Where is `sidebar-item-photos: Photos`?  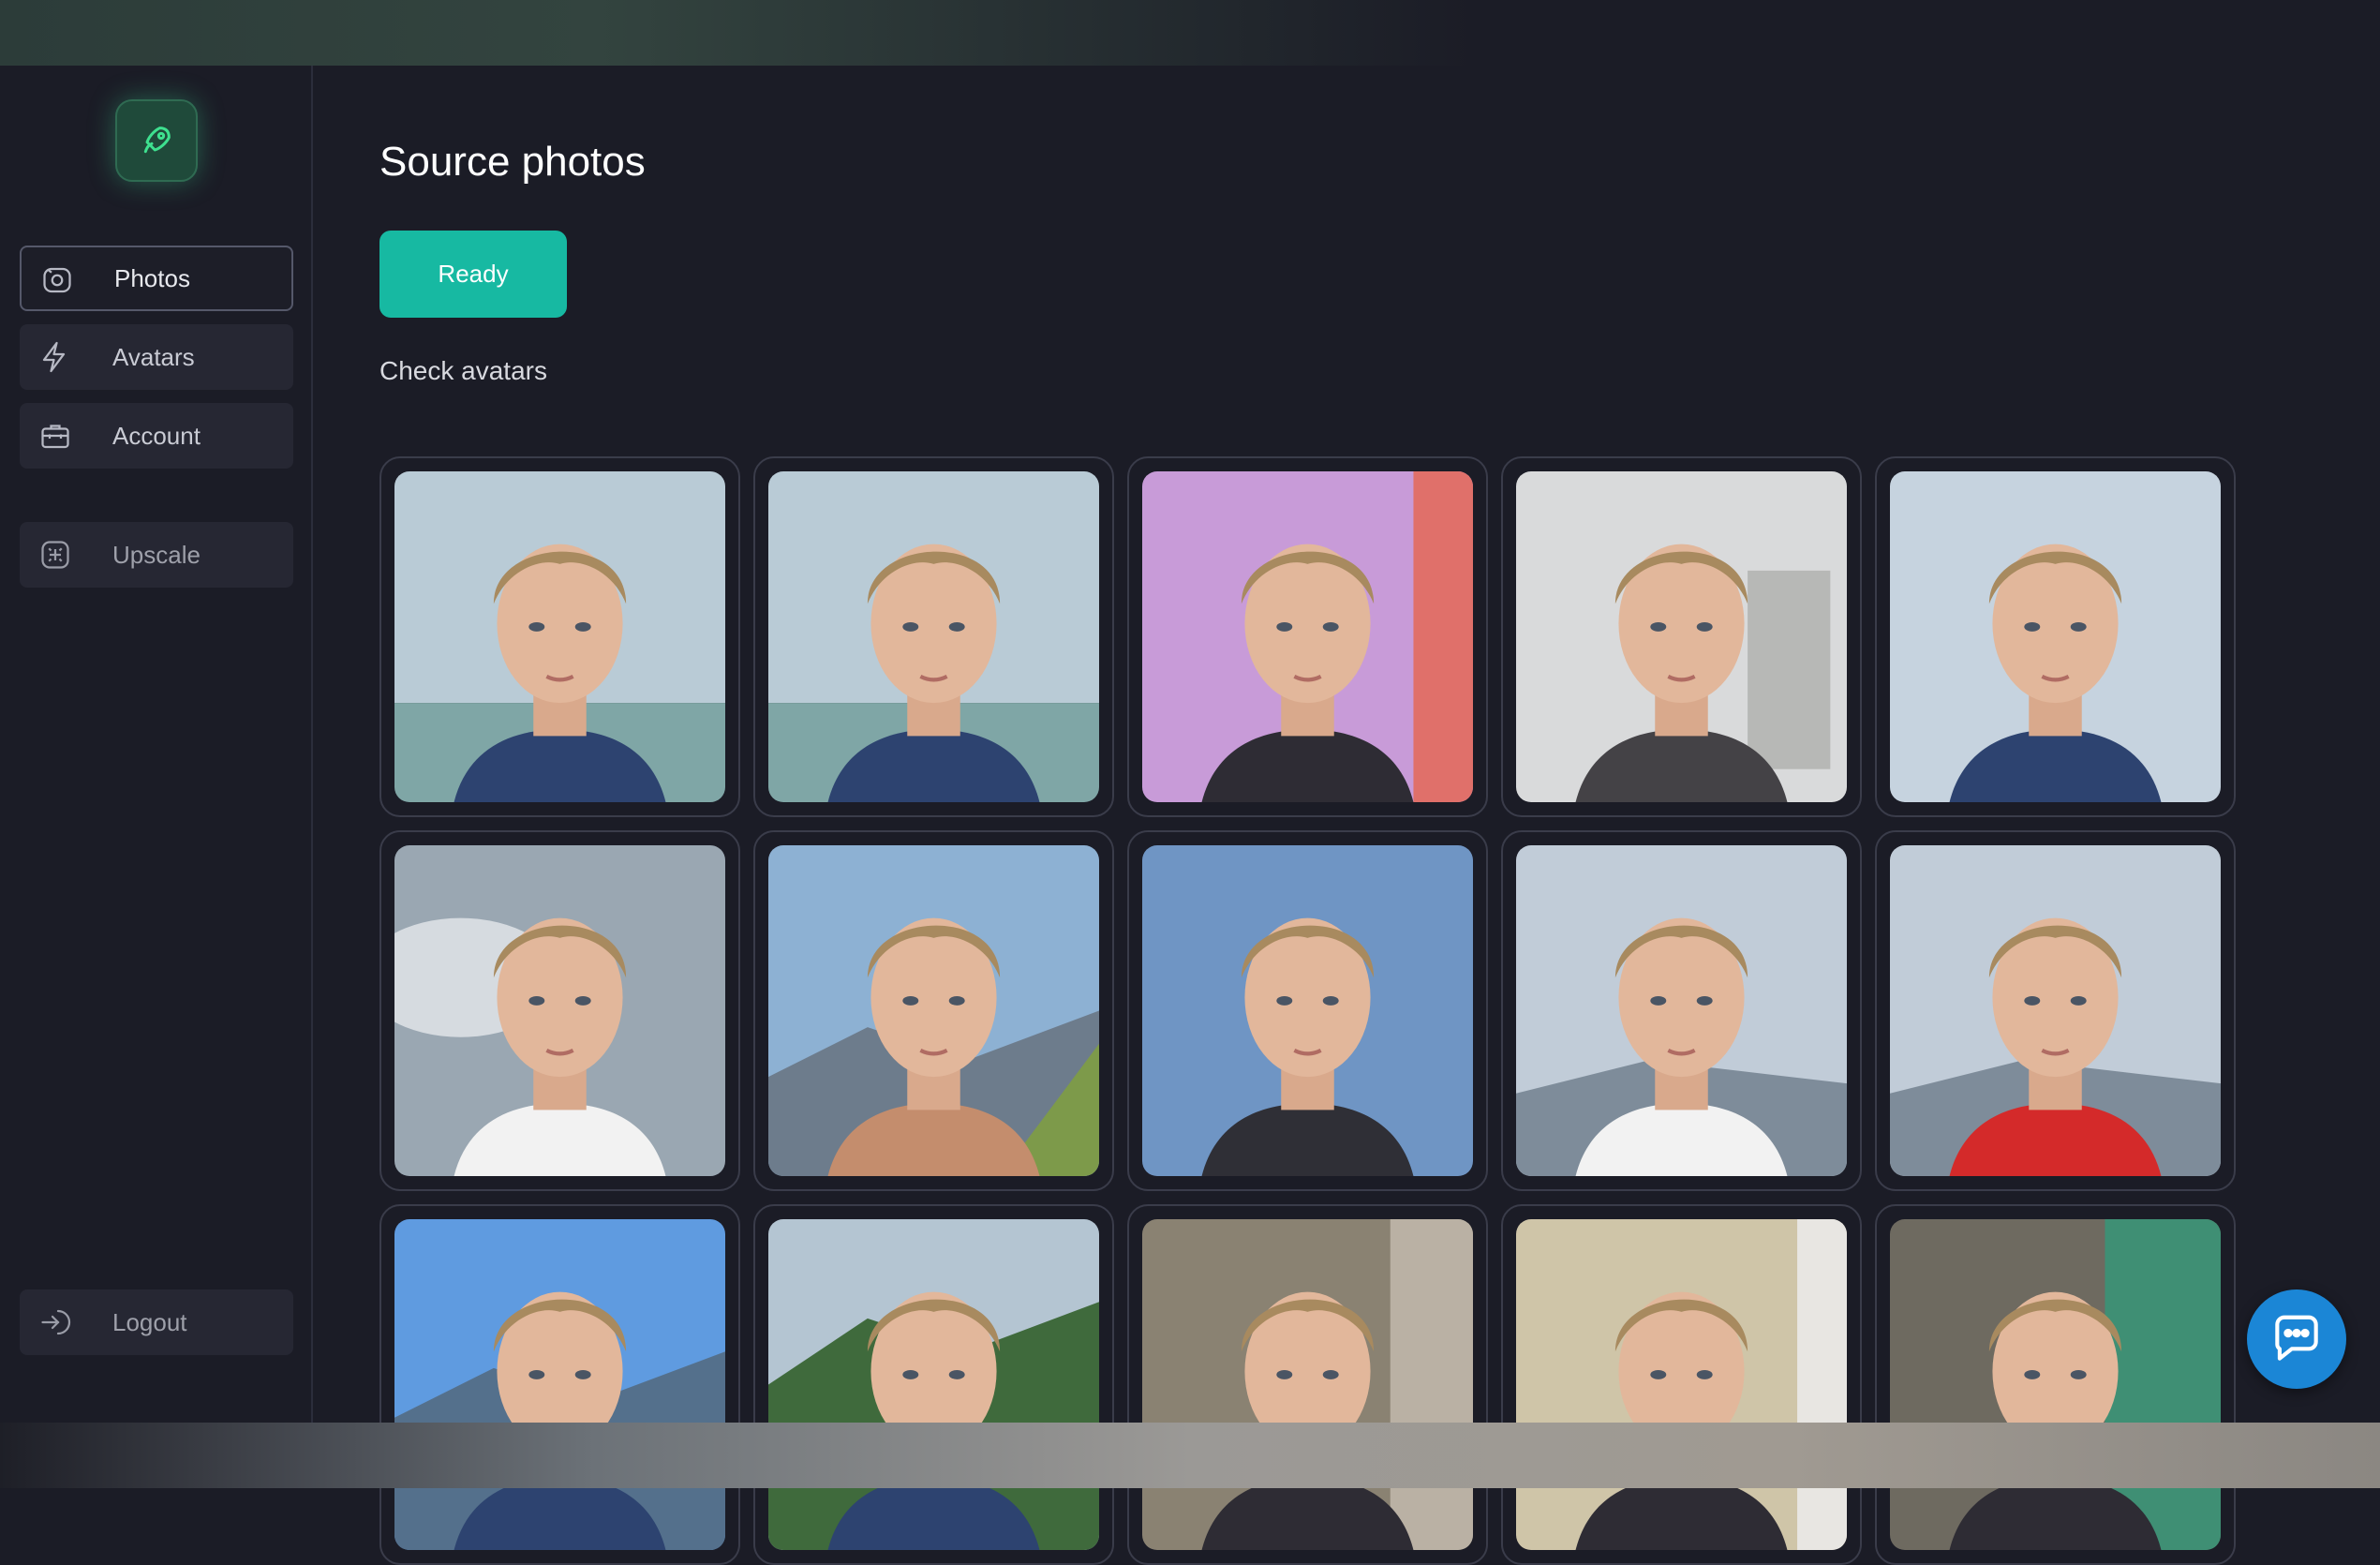 sidebar-item-photos: Photos is located at coordinates (156, 279).